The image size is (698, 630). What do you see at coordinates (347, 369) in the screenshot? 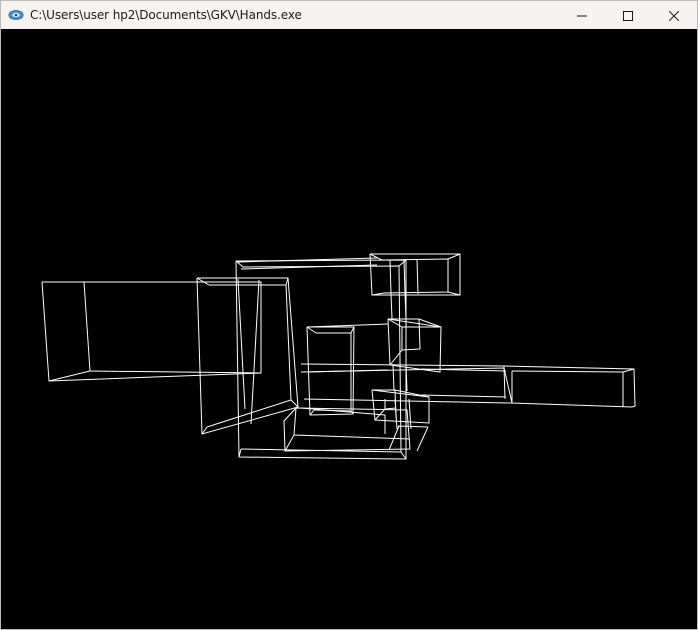
I see `wireframe-box-thumb` at bounding box center [347, 369].